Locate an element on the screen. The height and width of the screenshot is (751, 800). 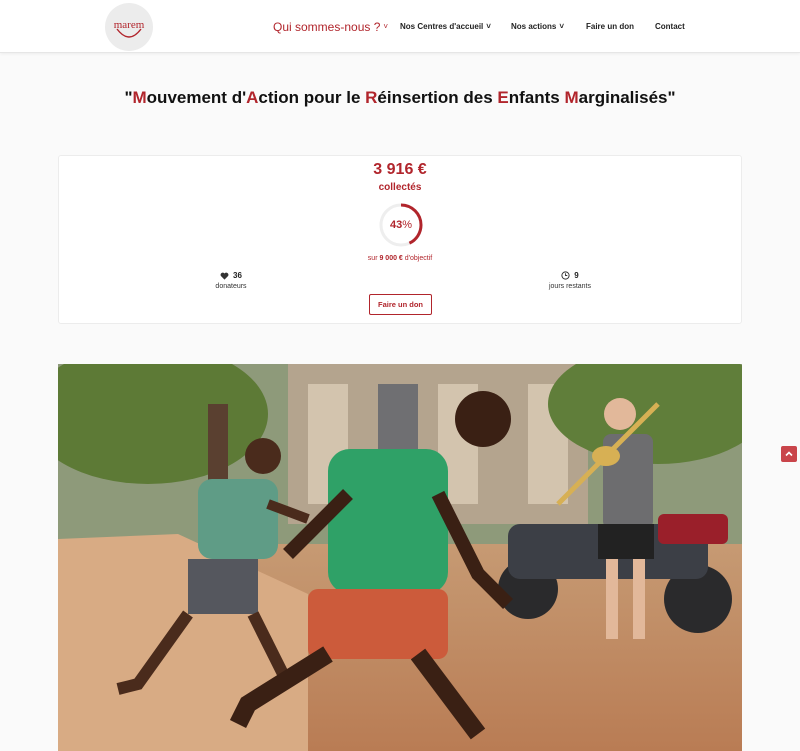
days-stat: 9 jours restants is located at coordinates (570, 280).